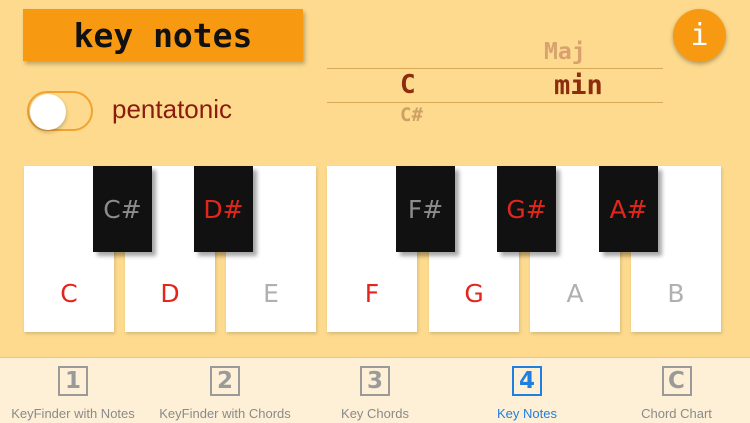  I want to click on tab-key-chords: 3 Key Chords, so click(375, 390).